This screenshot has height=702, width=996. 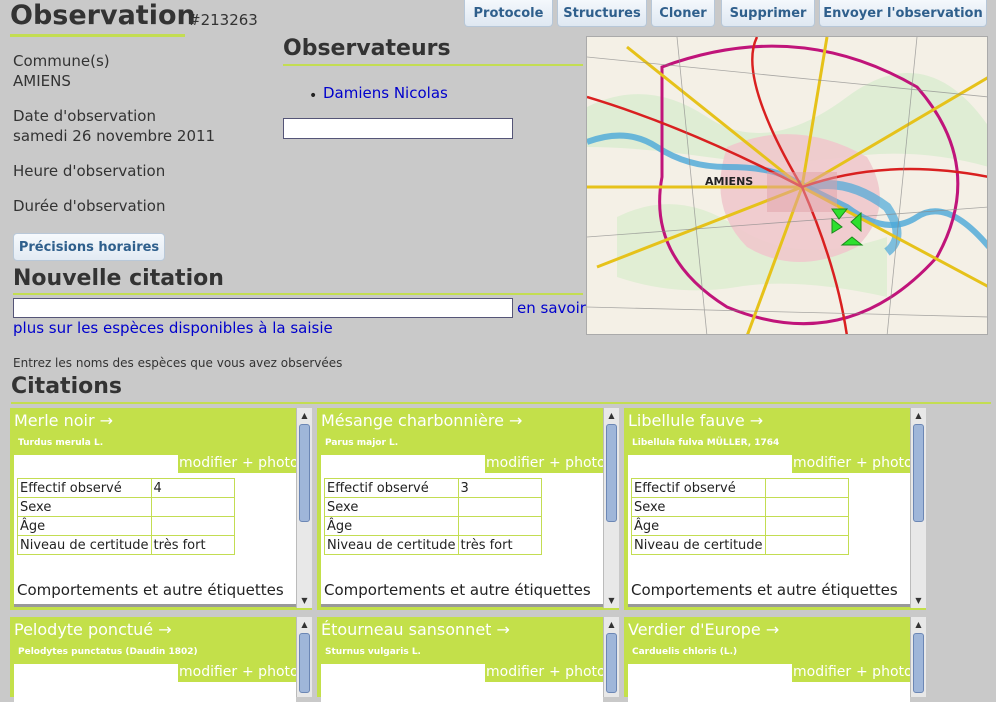 I want to click on species-name: Merle noir →, so click(x=63, y=420).